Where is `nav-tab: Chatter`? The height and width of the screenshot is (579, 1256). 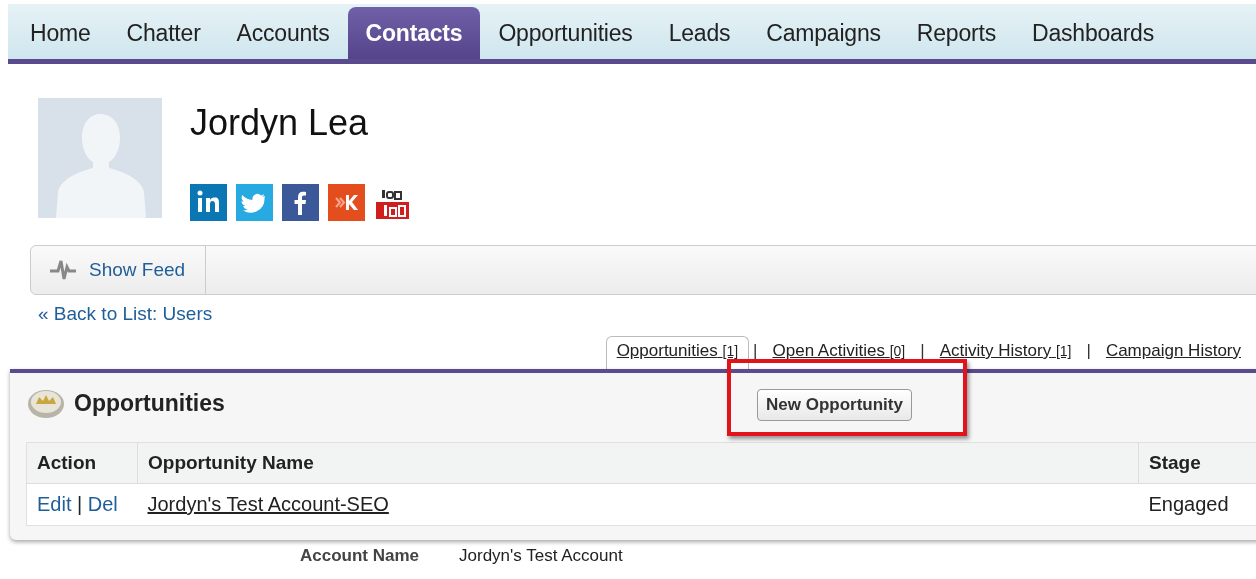
nav-tab: Chatter is located at coordinates (163, 33).